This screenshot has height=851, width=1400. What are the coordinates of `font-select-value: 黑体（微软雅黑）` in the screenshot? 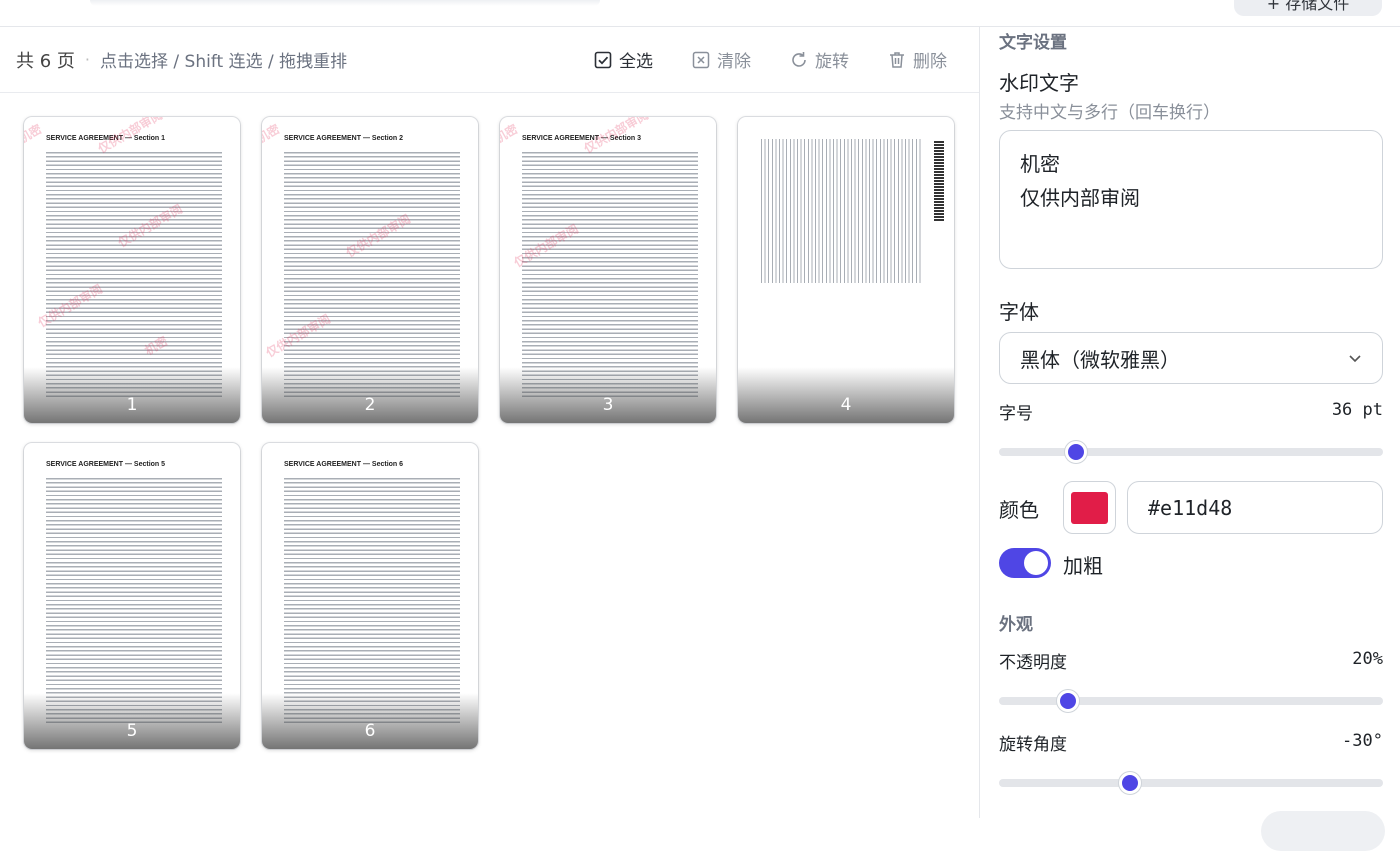 It's located at (1100, 359).